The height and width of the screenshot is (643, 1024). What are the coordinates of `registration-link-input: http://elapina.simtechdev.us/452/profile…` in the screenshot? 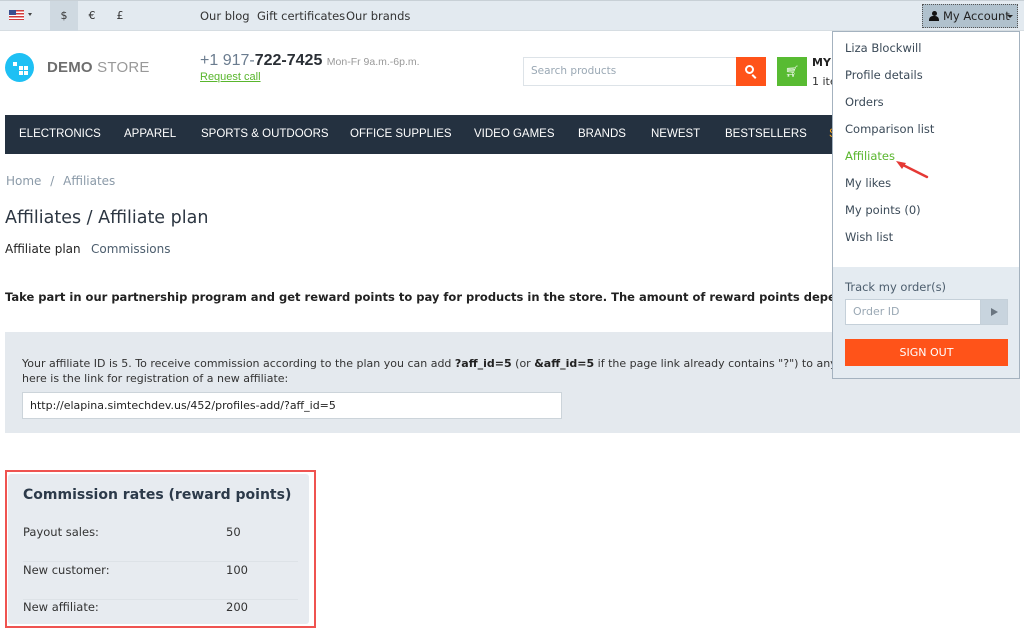 It's located at (292, 405).